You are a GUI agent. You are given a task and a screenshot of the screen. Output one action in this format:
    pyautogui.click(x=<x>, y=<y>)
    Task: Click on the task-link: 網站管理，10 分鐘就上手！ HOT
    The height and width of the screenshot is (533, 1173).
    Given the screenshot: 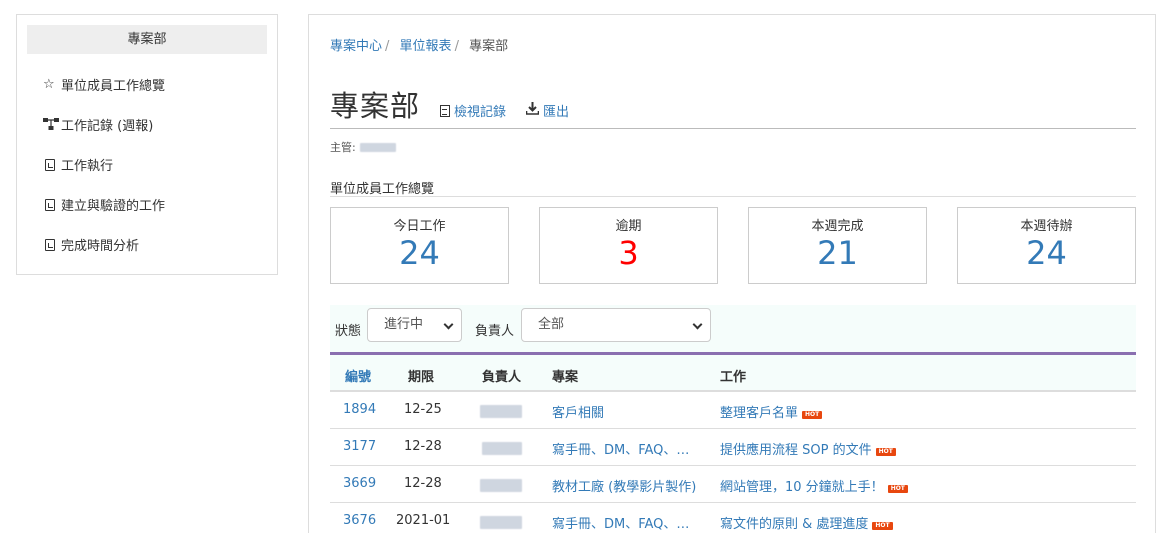 What is the action you would take?
    pyautogui.click(x=814, y=485)
    